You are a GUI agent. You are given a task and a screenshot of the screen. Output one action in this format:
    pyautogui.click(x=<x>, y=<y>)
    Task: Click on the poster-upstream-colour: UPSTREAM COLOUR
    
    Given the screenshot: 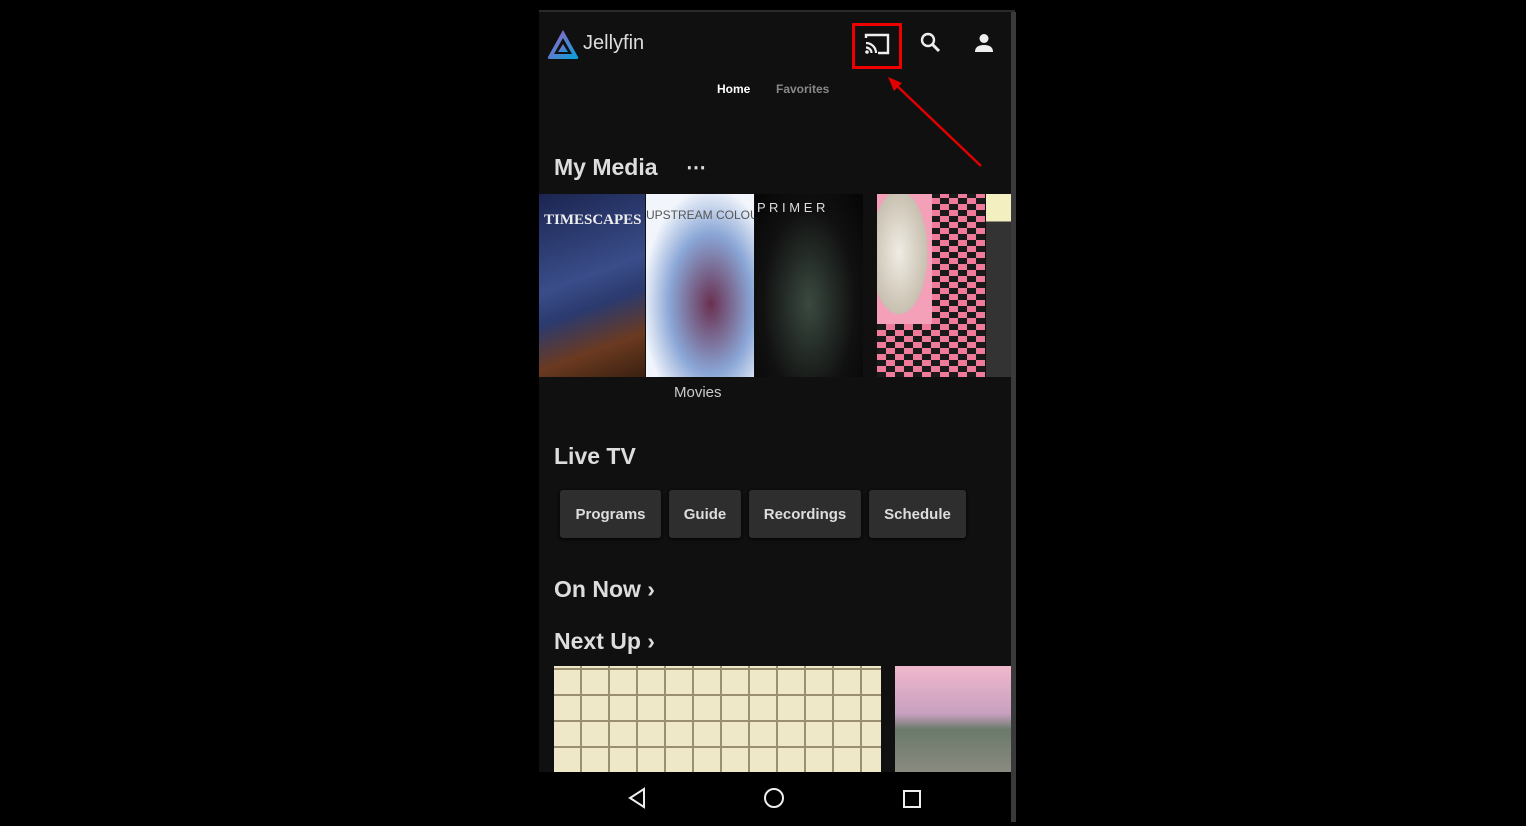 What is the action you would take?
    pyautogui.click(x=700, y=285)
    